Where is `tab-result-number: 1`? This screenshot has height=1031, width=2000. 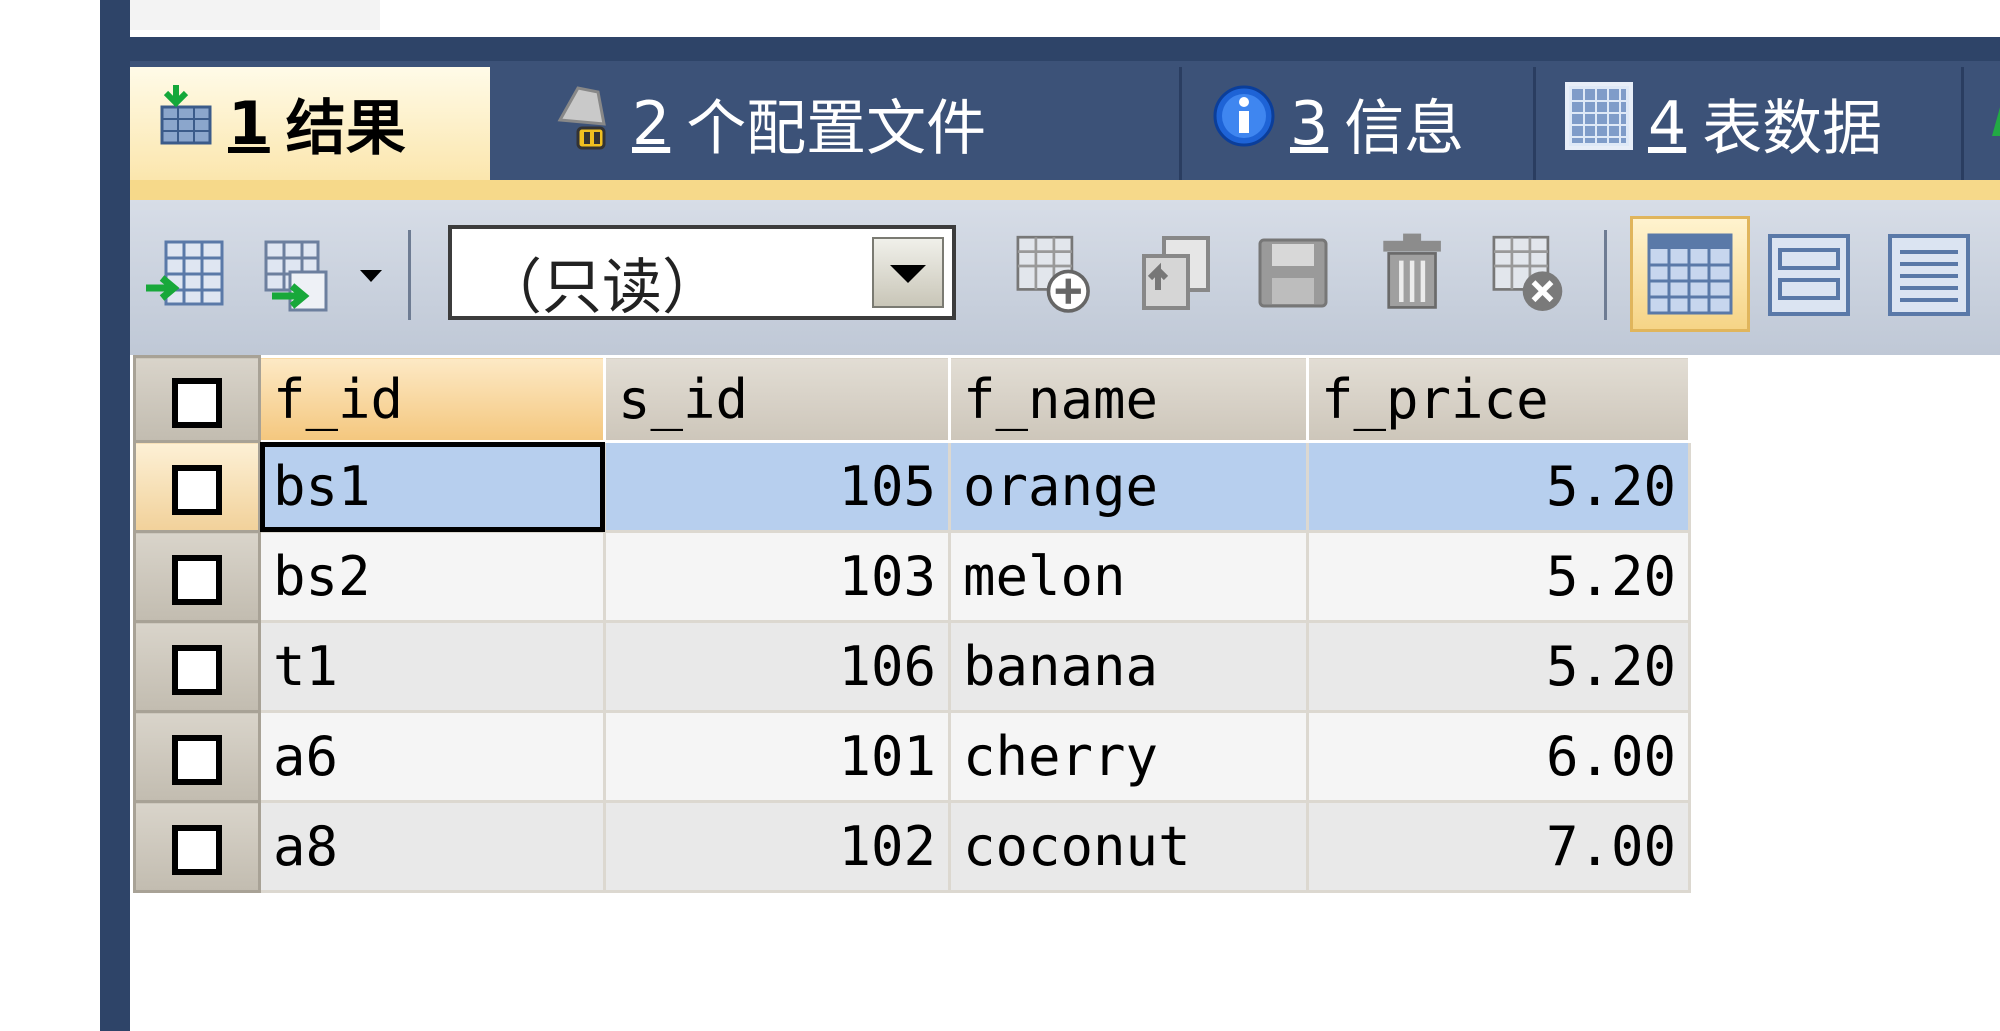 tab-result-number: 1 is located at coordinates (249, 123).